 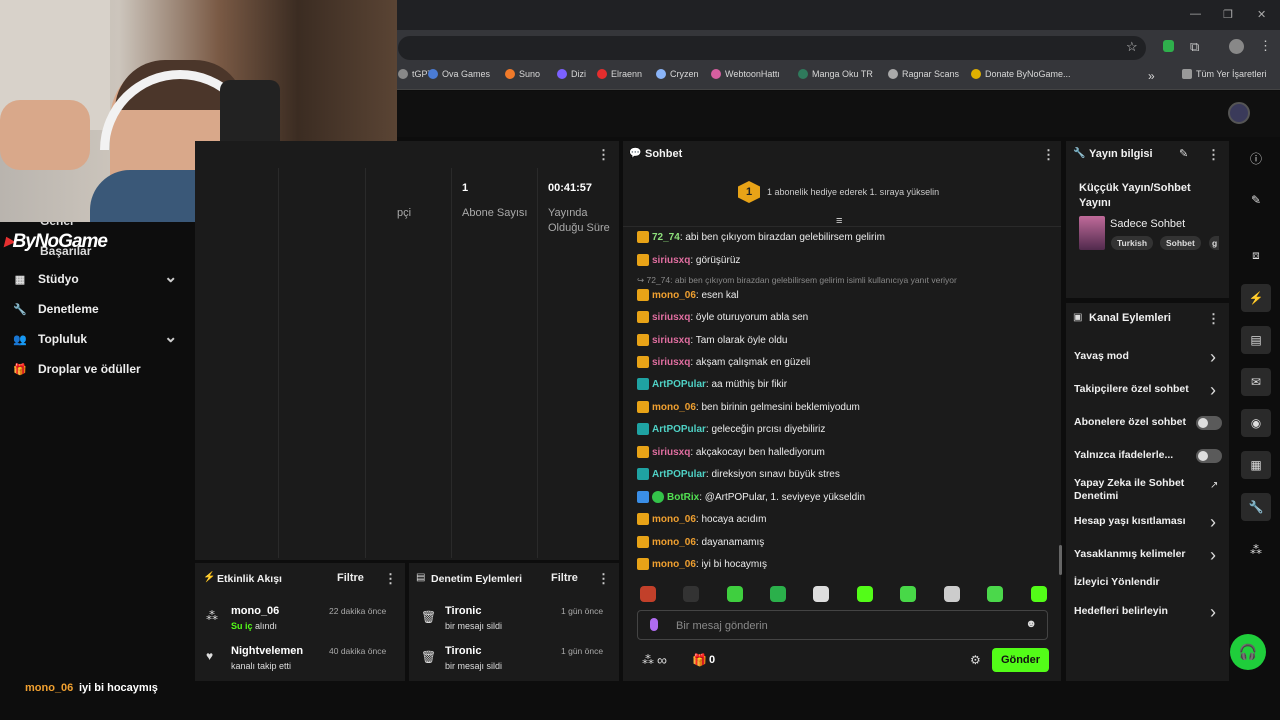 I want to click on channel-action-label: İzleyici Yönlendir, so click(x=1139, y=582).